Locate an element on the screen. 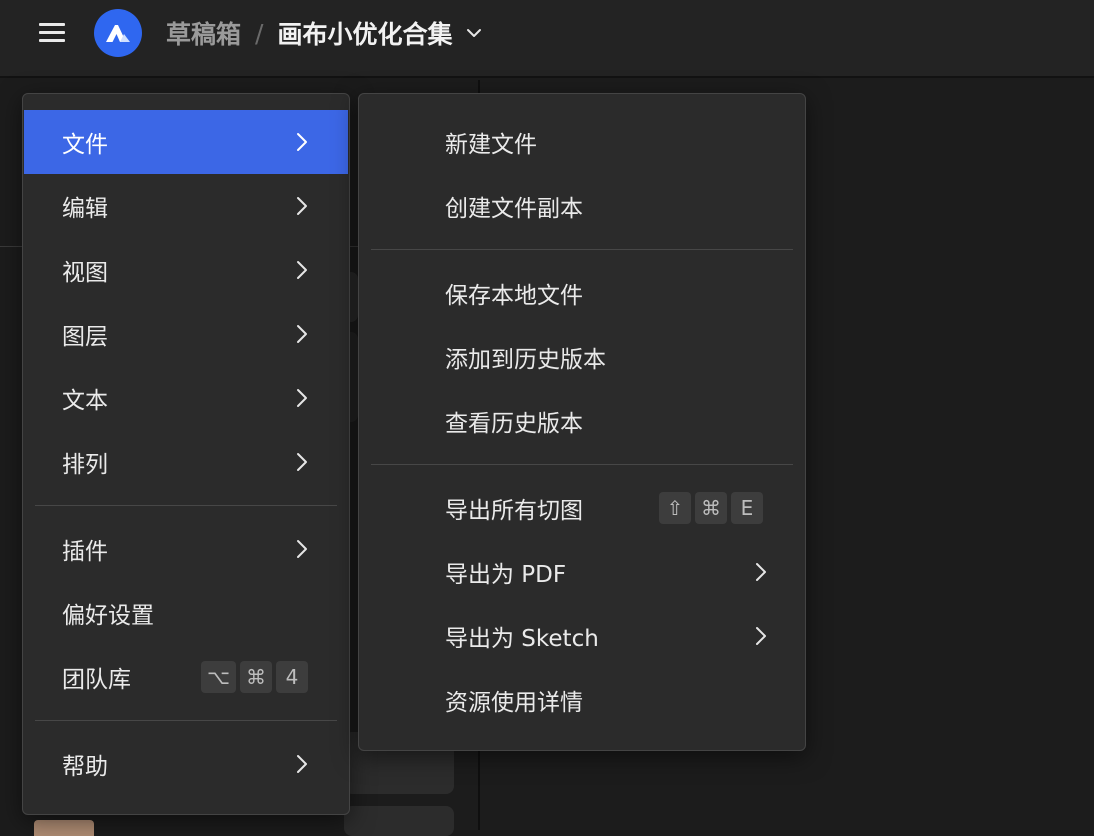  menu-item-help: 帮助 is located at coordinates (186, 764).